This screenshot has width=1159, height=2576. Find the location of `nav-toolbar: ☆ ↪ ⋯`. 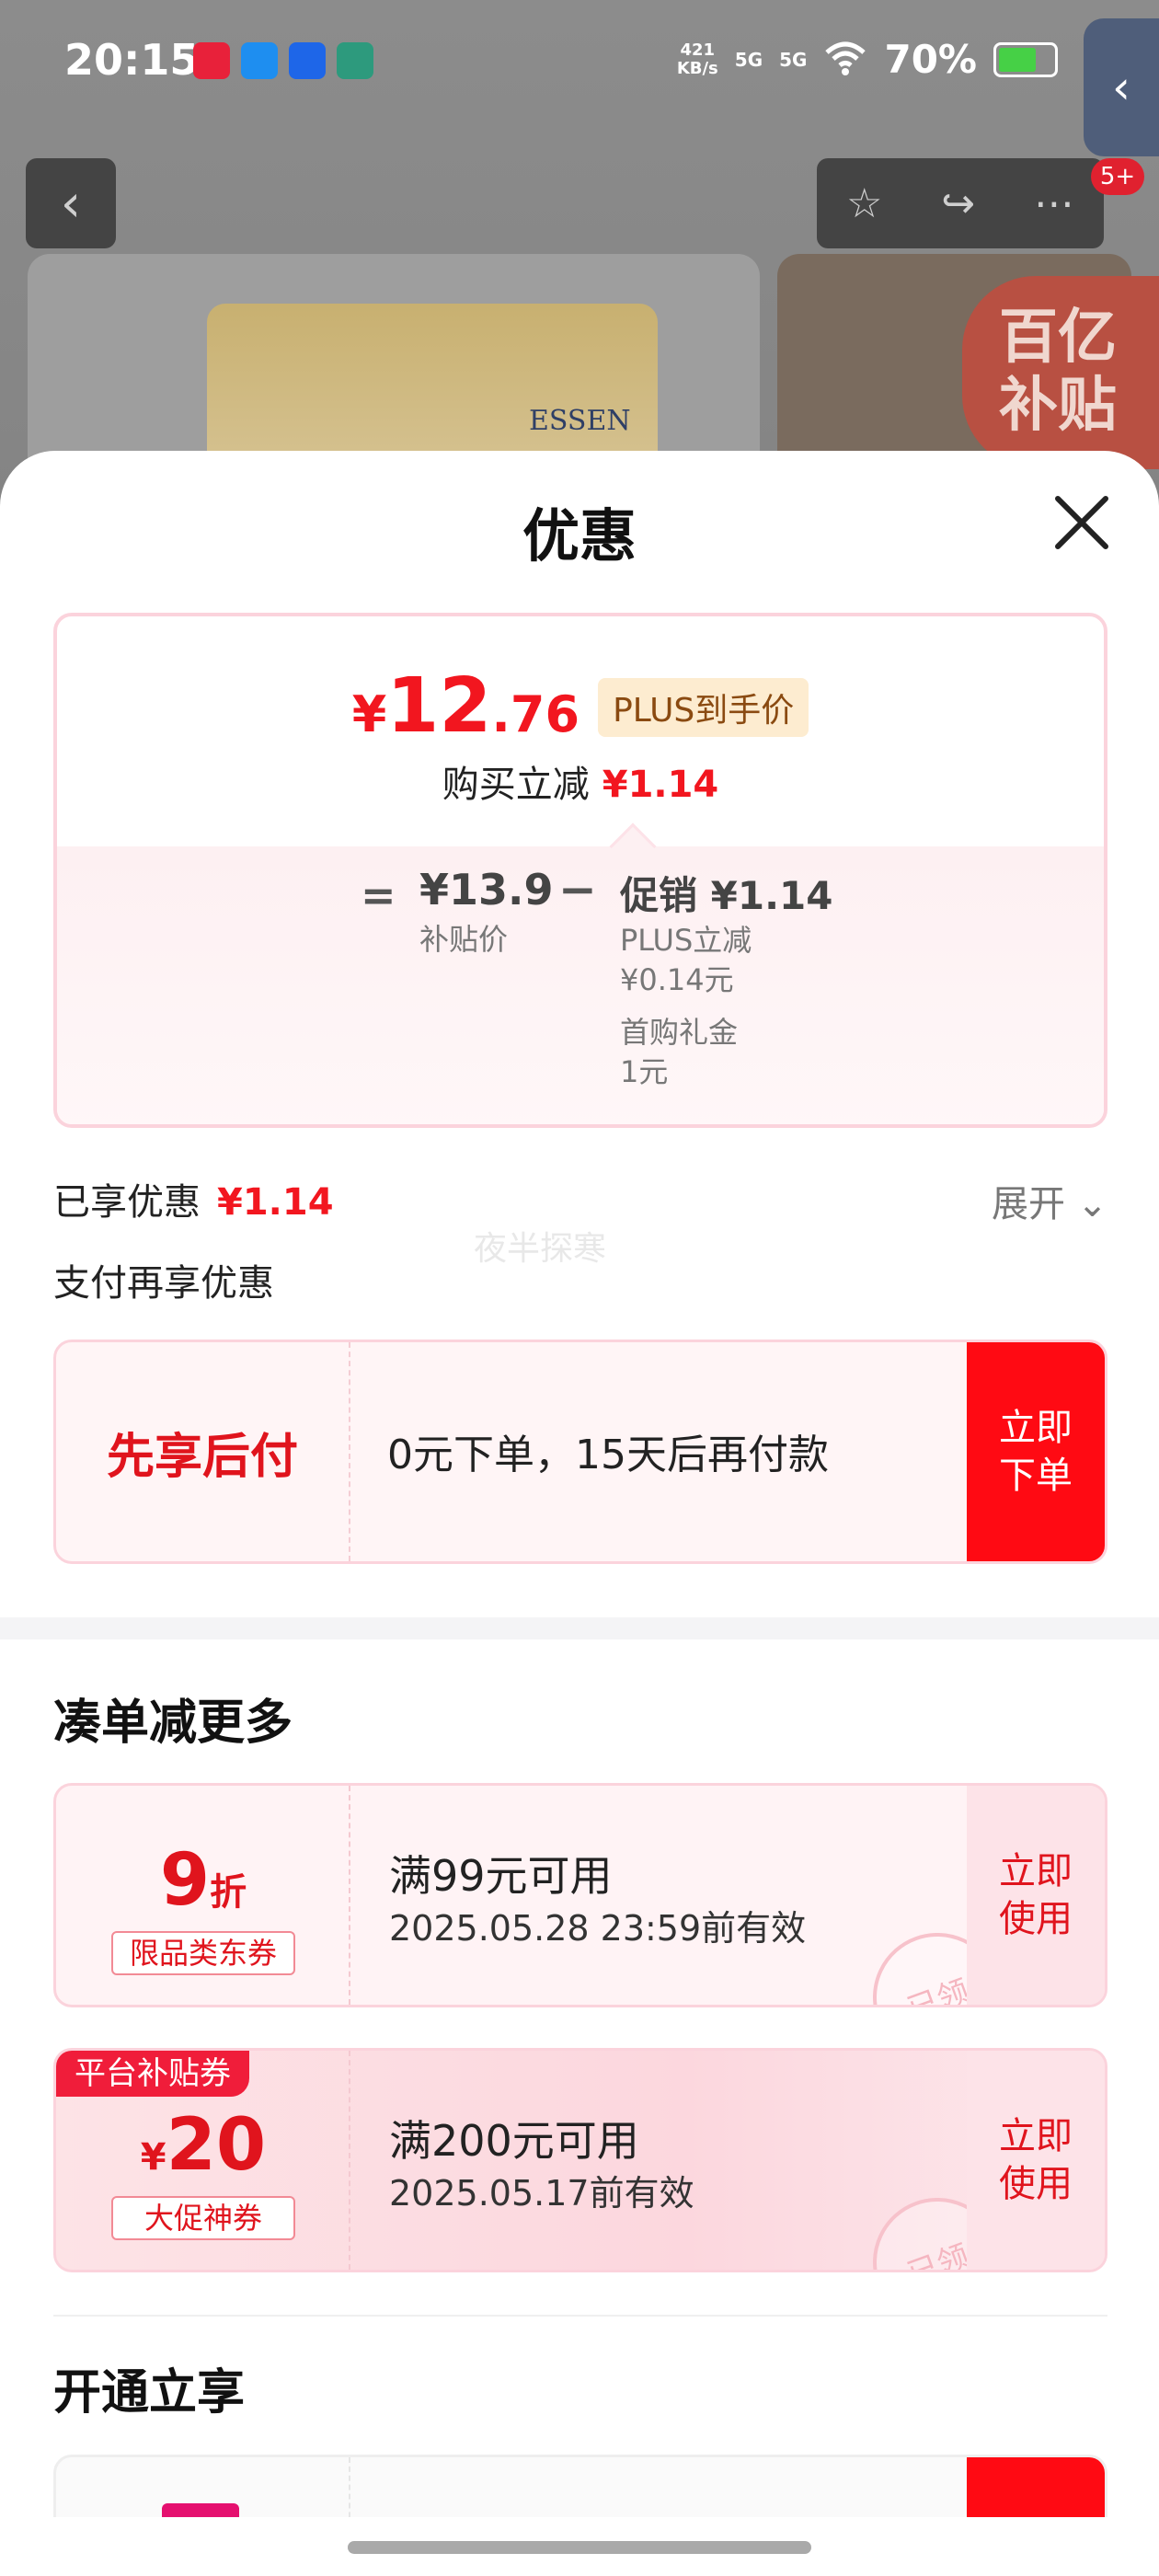

nav-toolbar: ☆ ↪ ⋯ is located at coordinates (960, 203).